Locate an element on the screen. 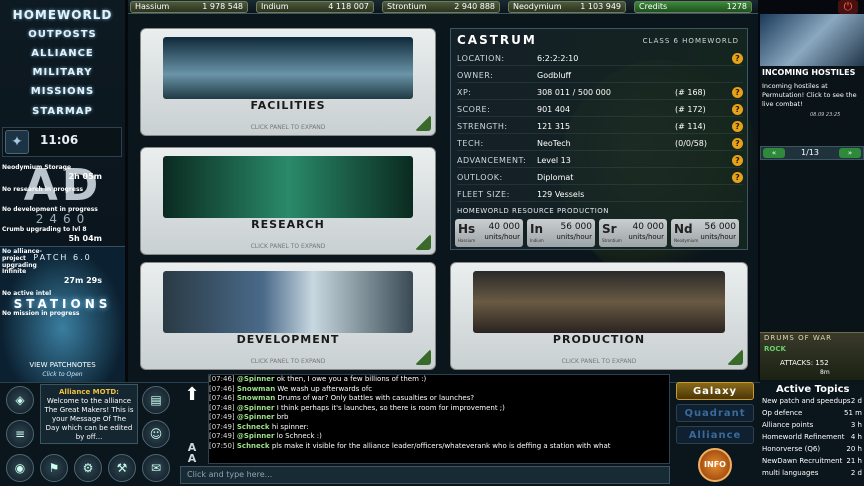 The width and height of the screenshot is (864, 486). res-unit: units/hour is located at coordinates (502, 237).